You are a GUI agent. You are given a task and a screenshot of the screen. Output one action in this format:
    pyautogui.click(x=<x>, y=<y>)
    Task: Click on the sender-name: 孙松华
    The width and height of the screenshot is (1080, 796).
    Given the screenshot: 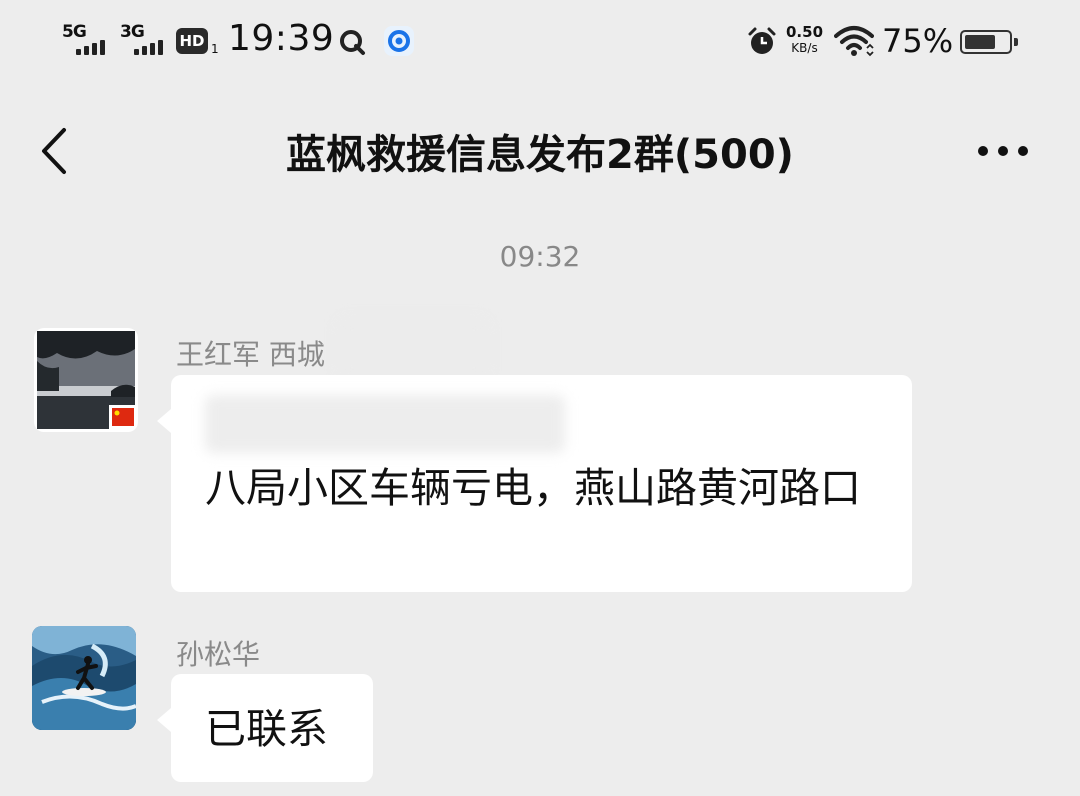 What is the action you would take?
    pyautogui.click(x=218, y=654)
    